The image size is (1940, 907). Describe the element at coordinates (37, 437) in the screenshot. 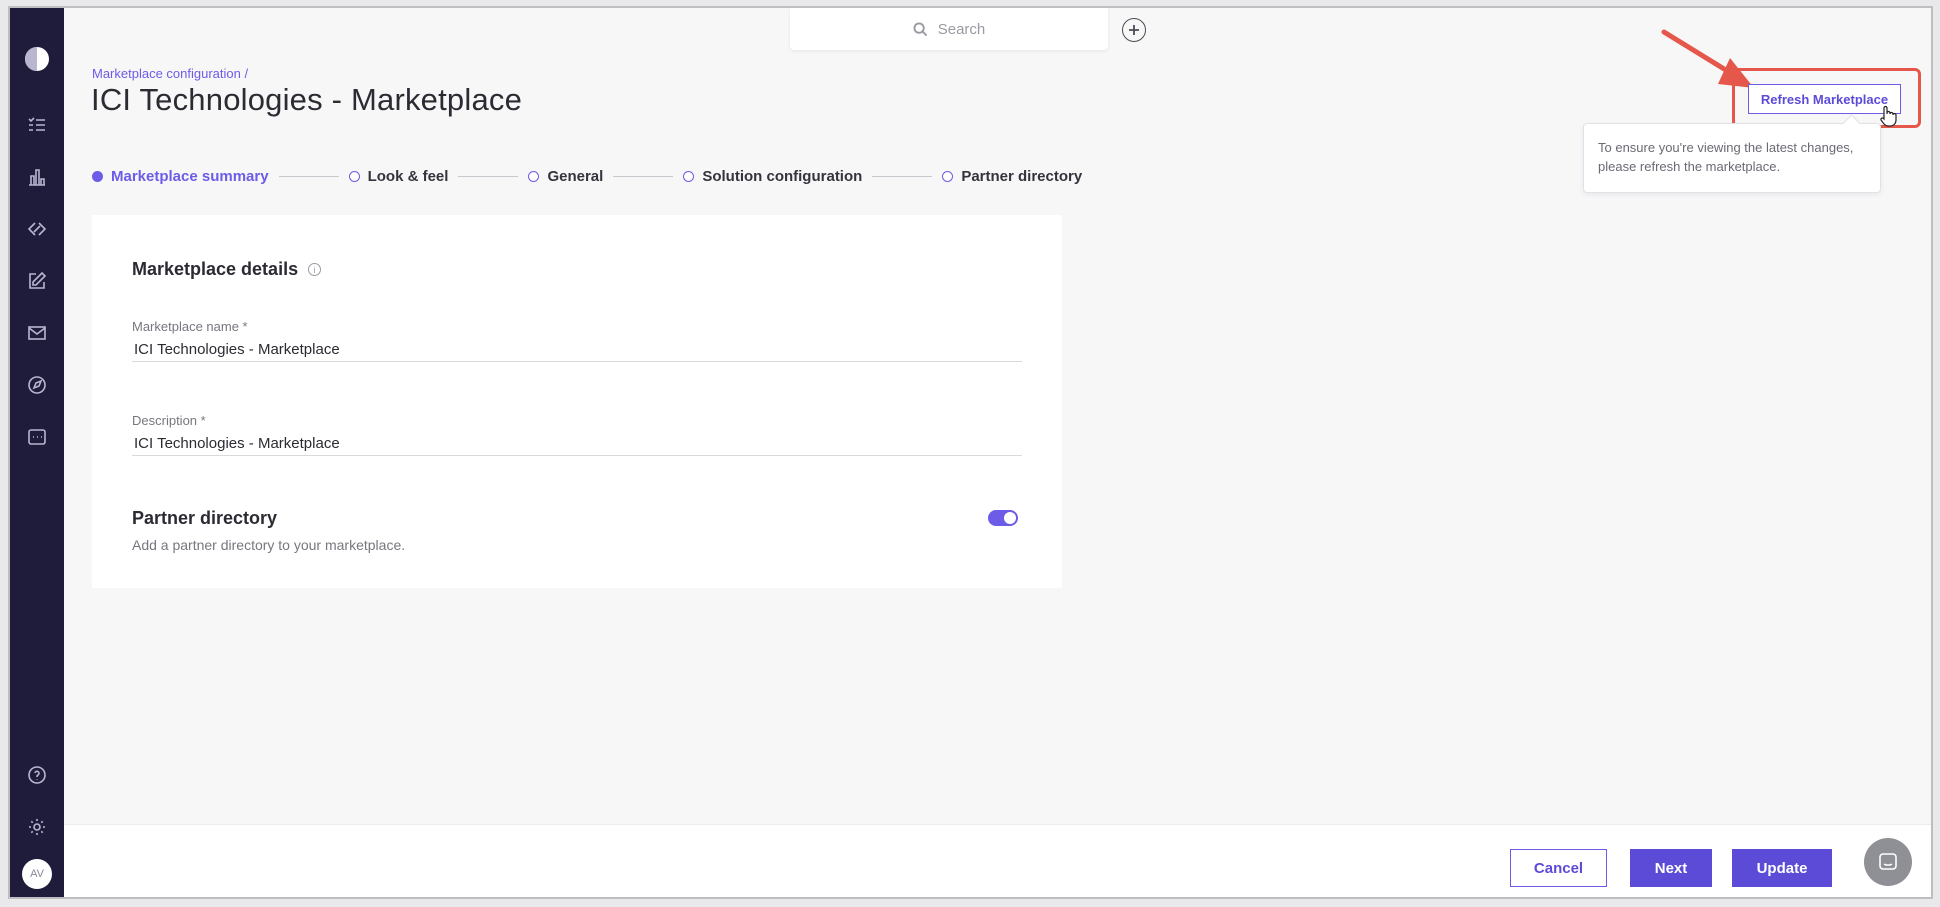

I see `widget-icon` at that location.